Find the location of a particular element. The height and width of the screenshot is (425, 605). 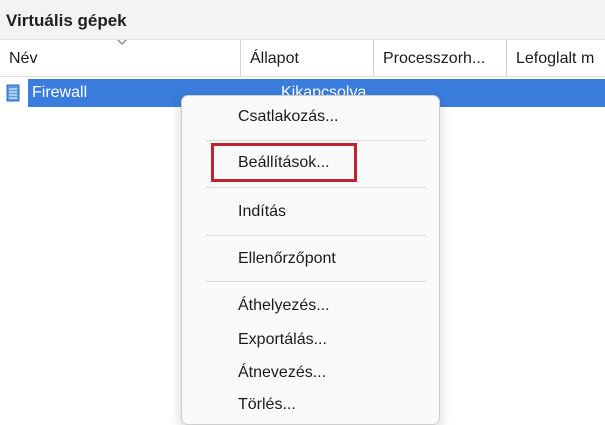

panel-title: Virtuális gépek is located at coordinates (66, 20).